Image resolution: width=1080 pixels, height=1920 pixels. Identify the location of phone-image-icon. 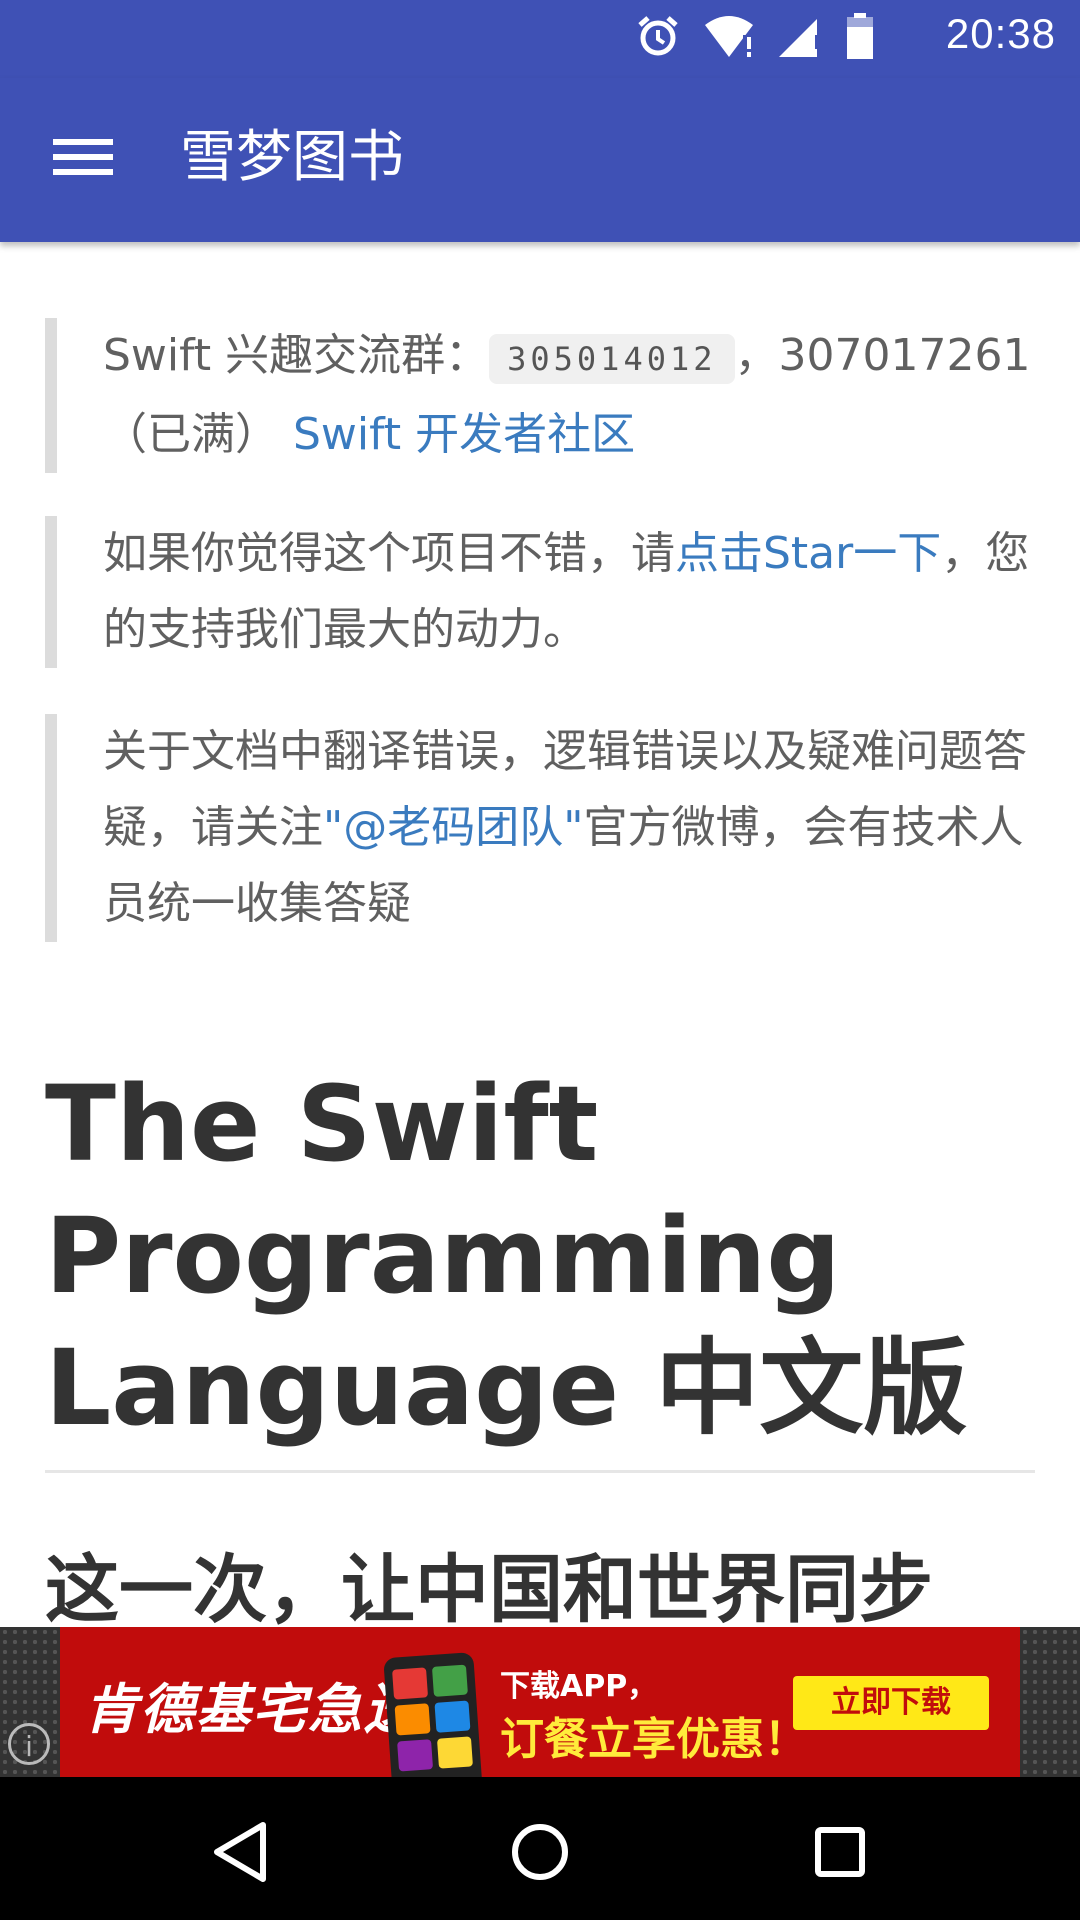
(433, 1714).